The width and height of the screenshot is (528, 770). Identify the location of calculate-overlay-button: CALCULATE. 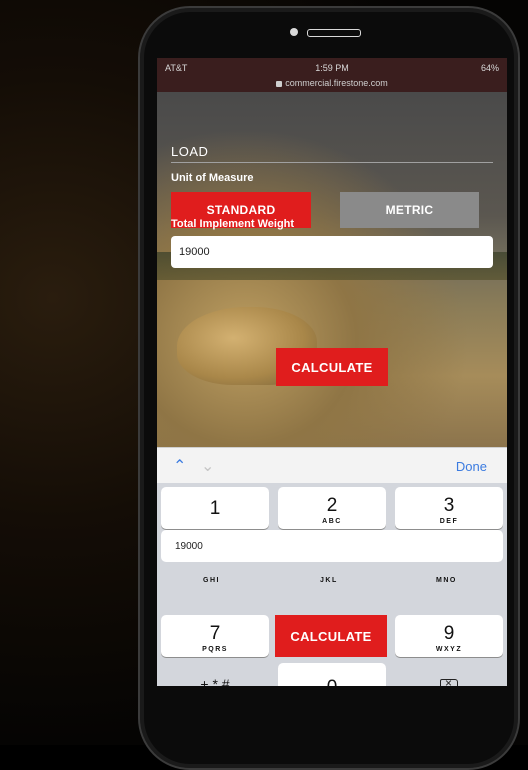
(331, 636).